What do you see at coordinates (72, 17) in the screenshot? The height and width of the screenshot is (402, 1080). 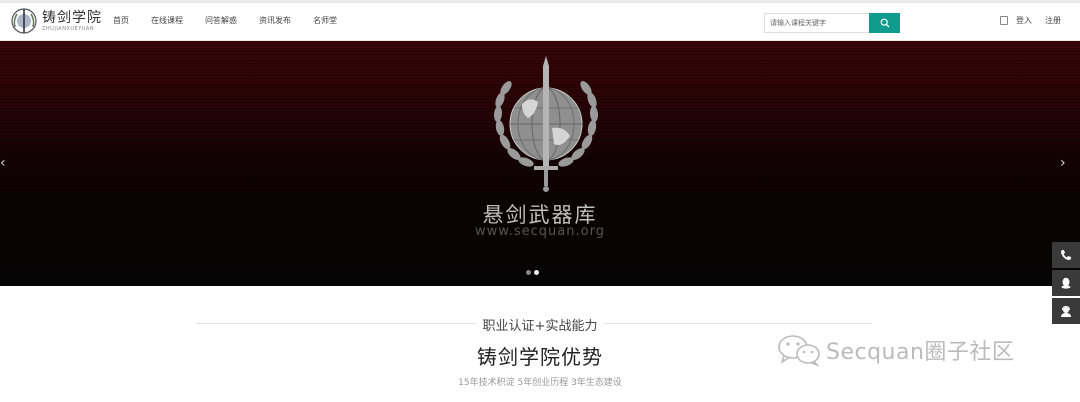 I see `logo-title: 铸剑学院` at bounding box center [72, 17].